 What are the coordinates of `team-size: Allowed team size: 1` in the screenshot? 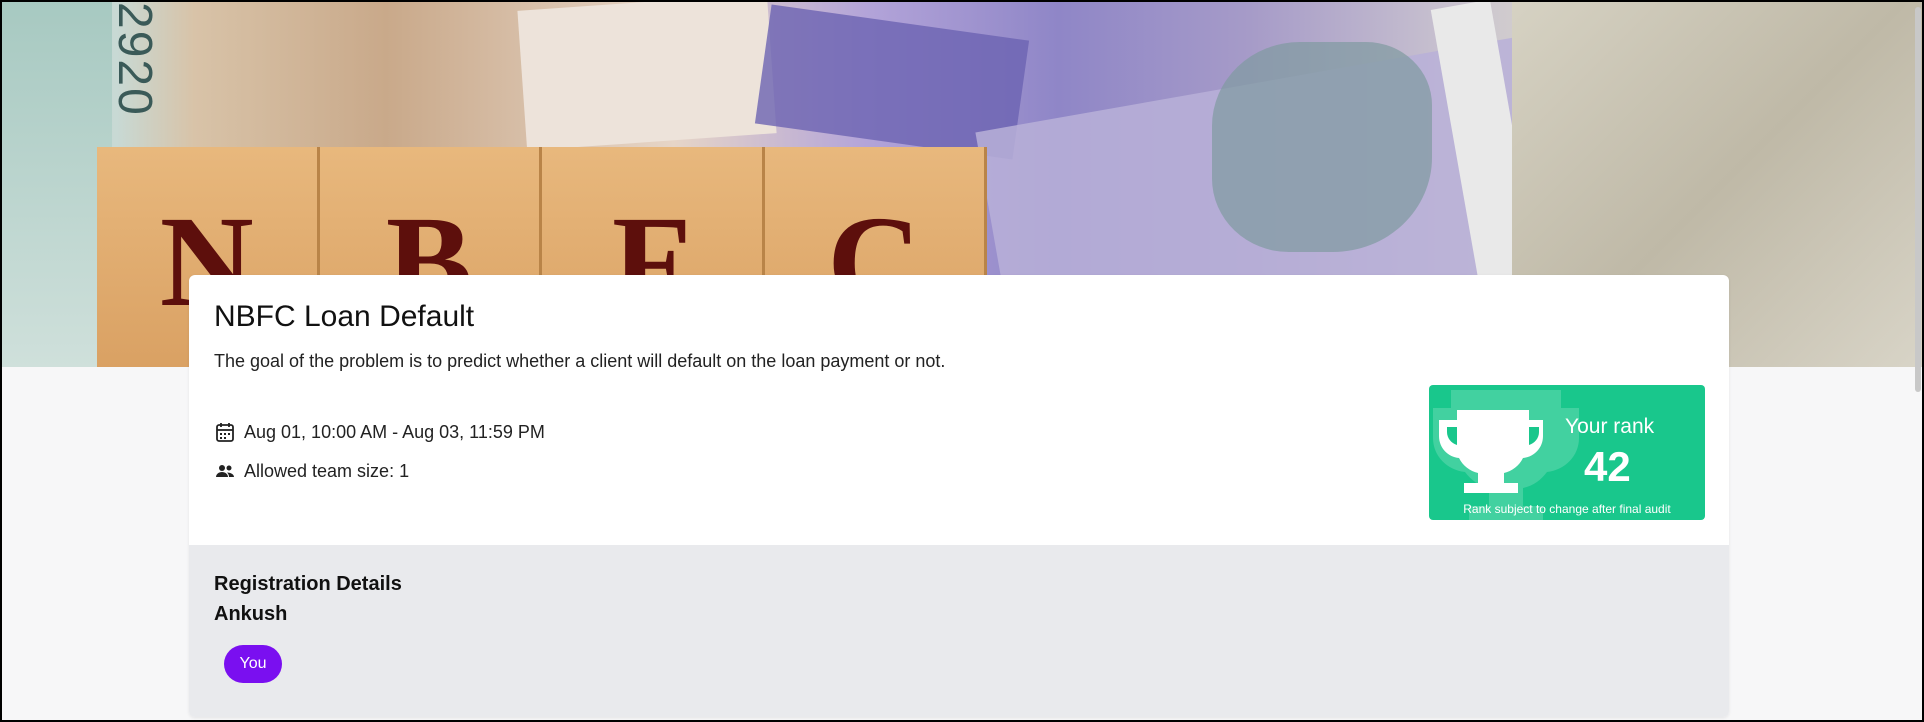 It's located at (311, 471).